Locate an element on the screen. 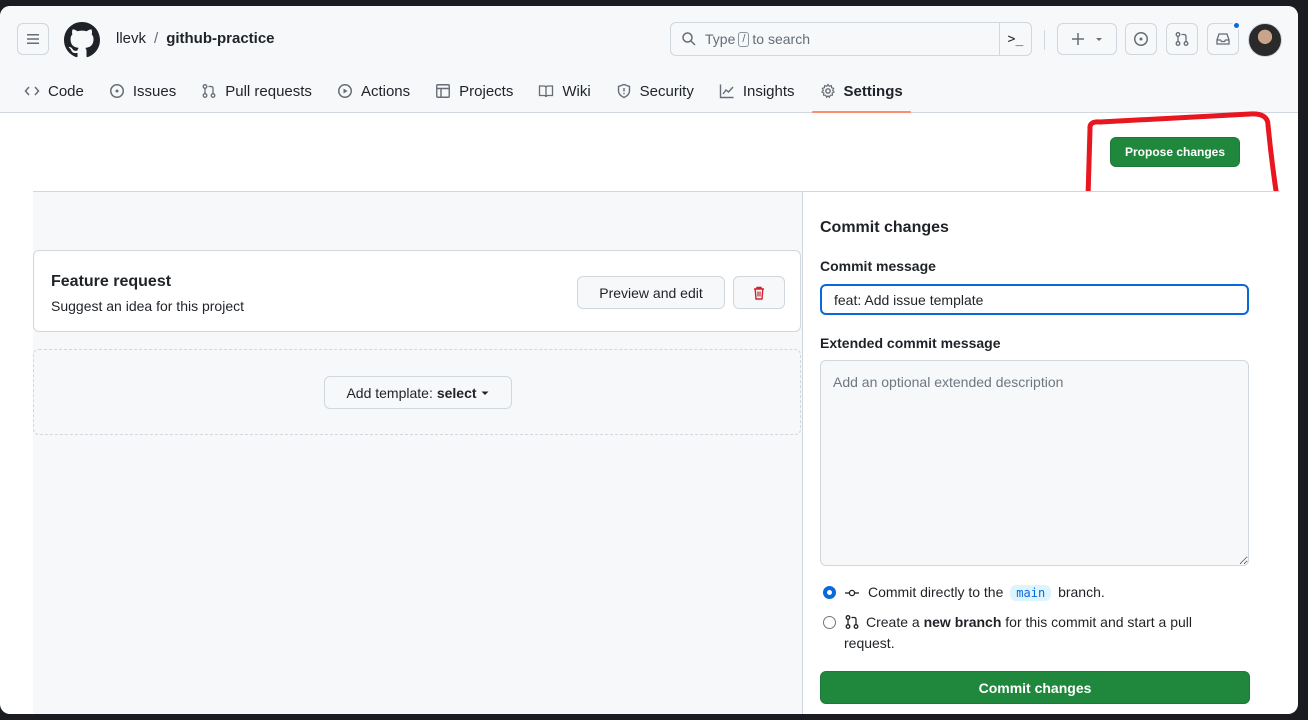 The image size is (1308, 720). commit-direct-suffix: branch. is located at coordinates (1081, 592).